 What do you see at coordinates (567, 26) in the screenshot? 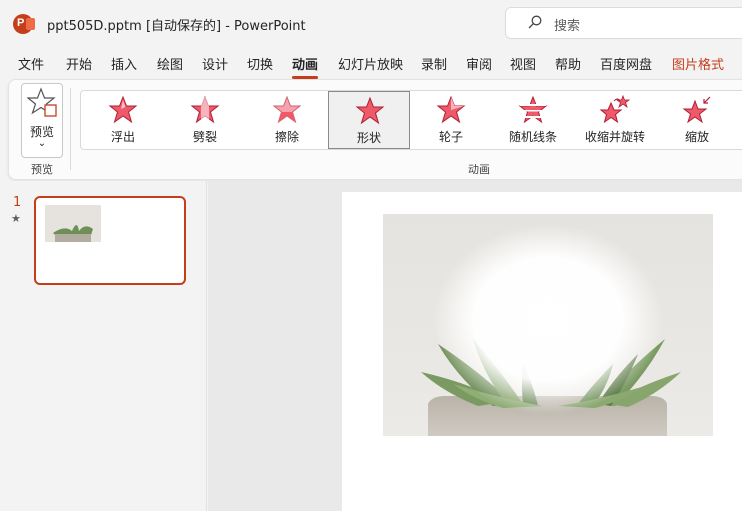
I see `search-placeholder: 搜索` at bounding box center [567, 26].